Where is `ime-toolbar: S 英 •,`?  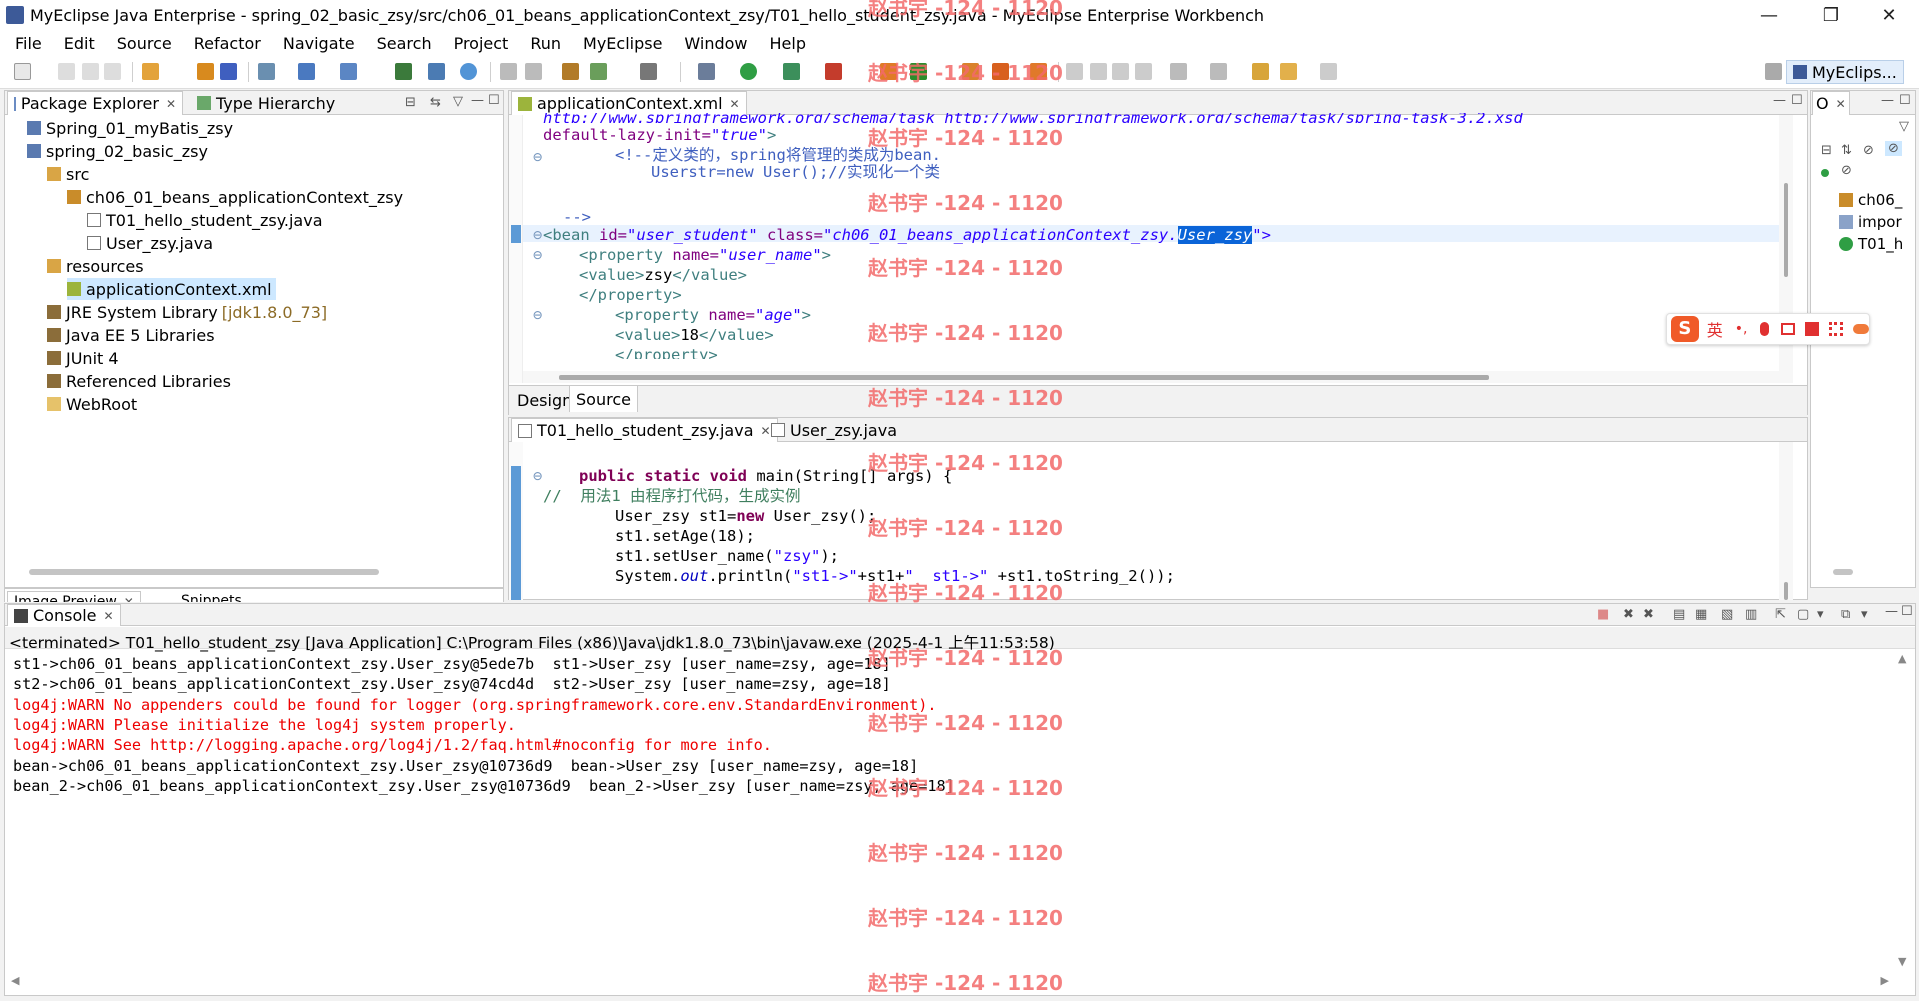 ime-toolbar: S 英 •, is located at coordinates (1768, 329).